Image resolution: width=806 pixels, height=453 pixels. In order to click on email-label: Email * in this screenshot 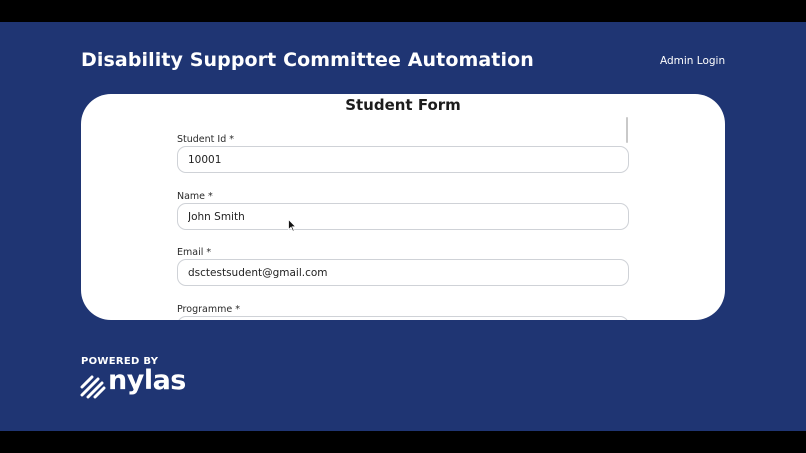, I will do `click(194, 252)`.